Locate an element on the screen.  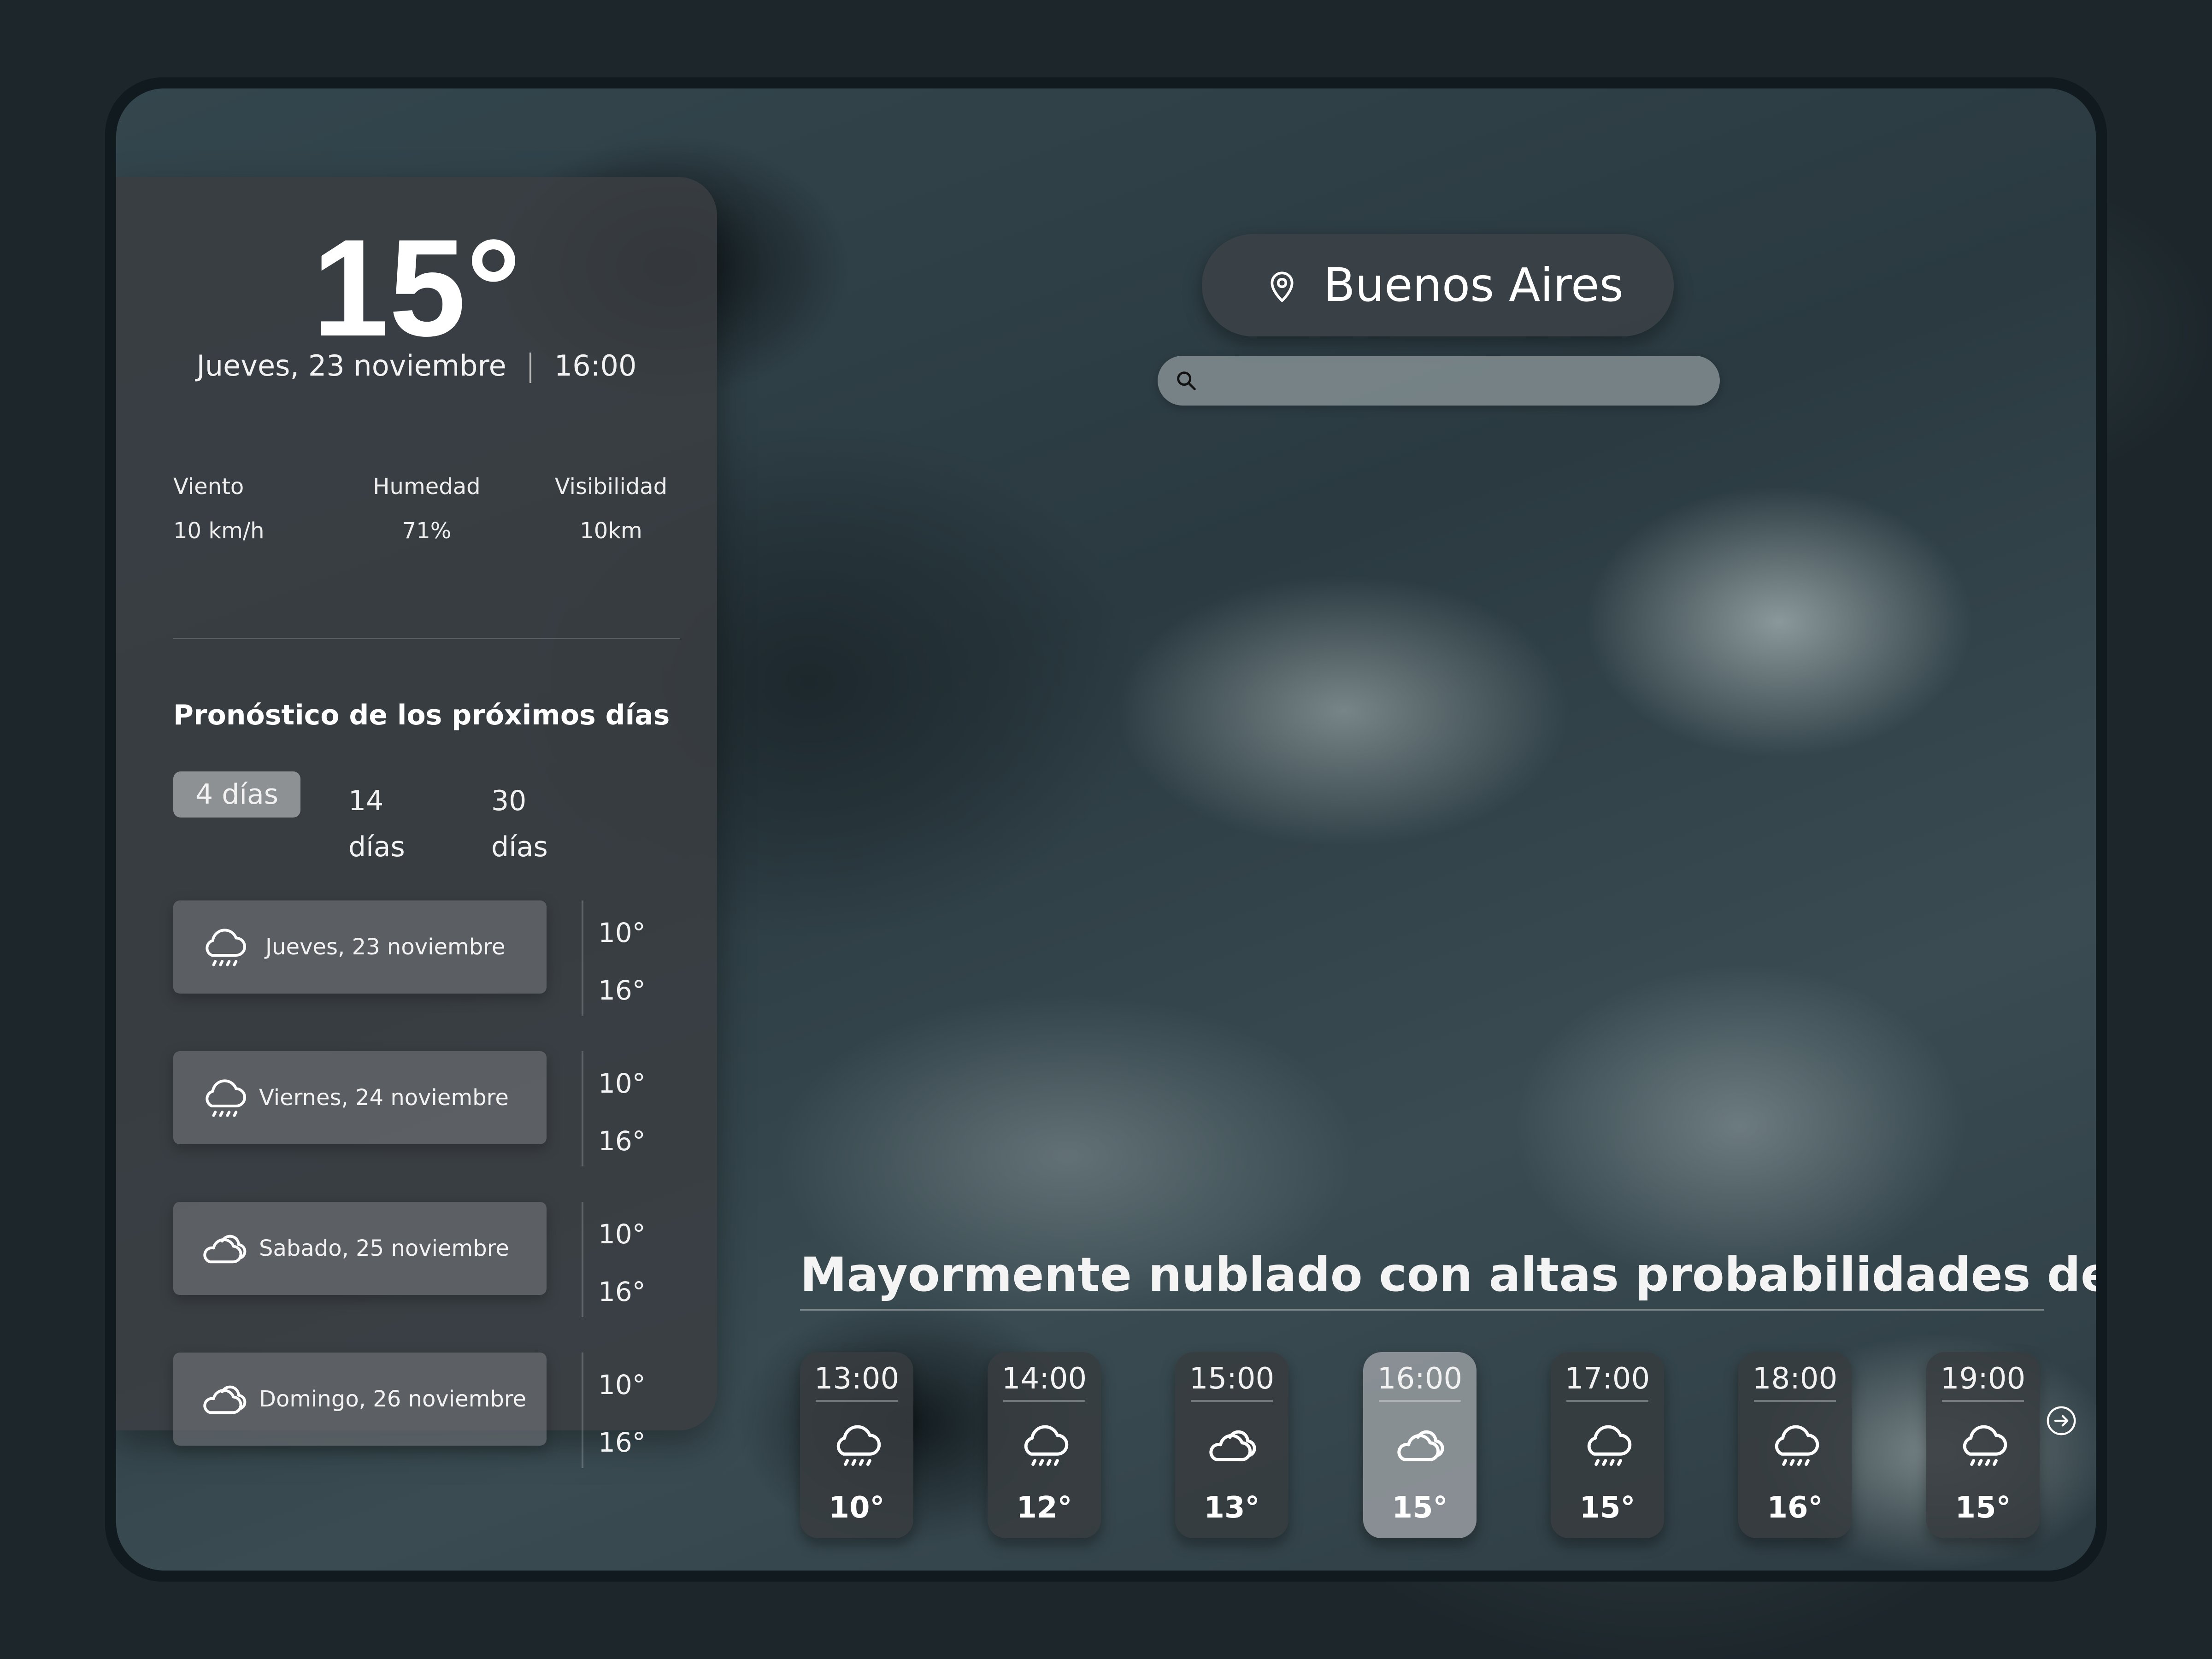
hourly-card-active: 16:00 15° is located at coordinates (1420, 1445).